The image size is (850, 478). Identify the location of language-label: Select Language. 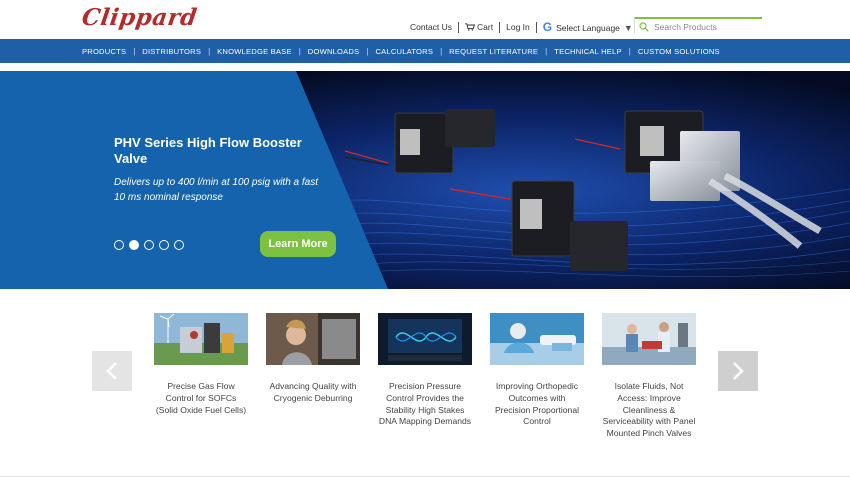
(588, 28).